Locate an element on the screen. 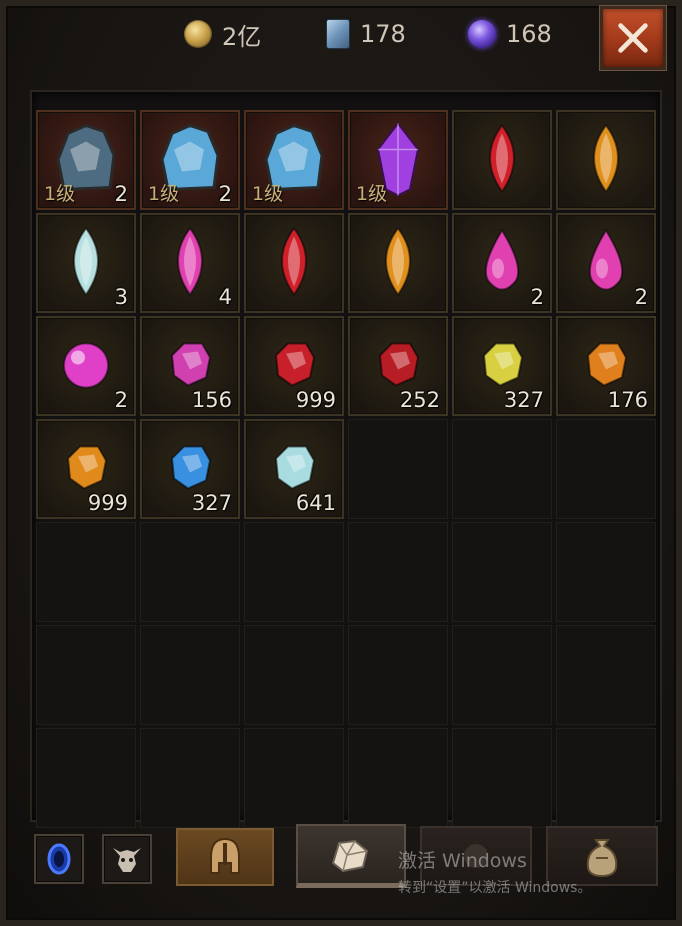 This screenshot has width=682, height=926. tab-materials is located at coordinates (476, 856).